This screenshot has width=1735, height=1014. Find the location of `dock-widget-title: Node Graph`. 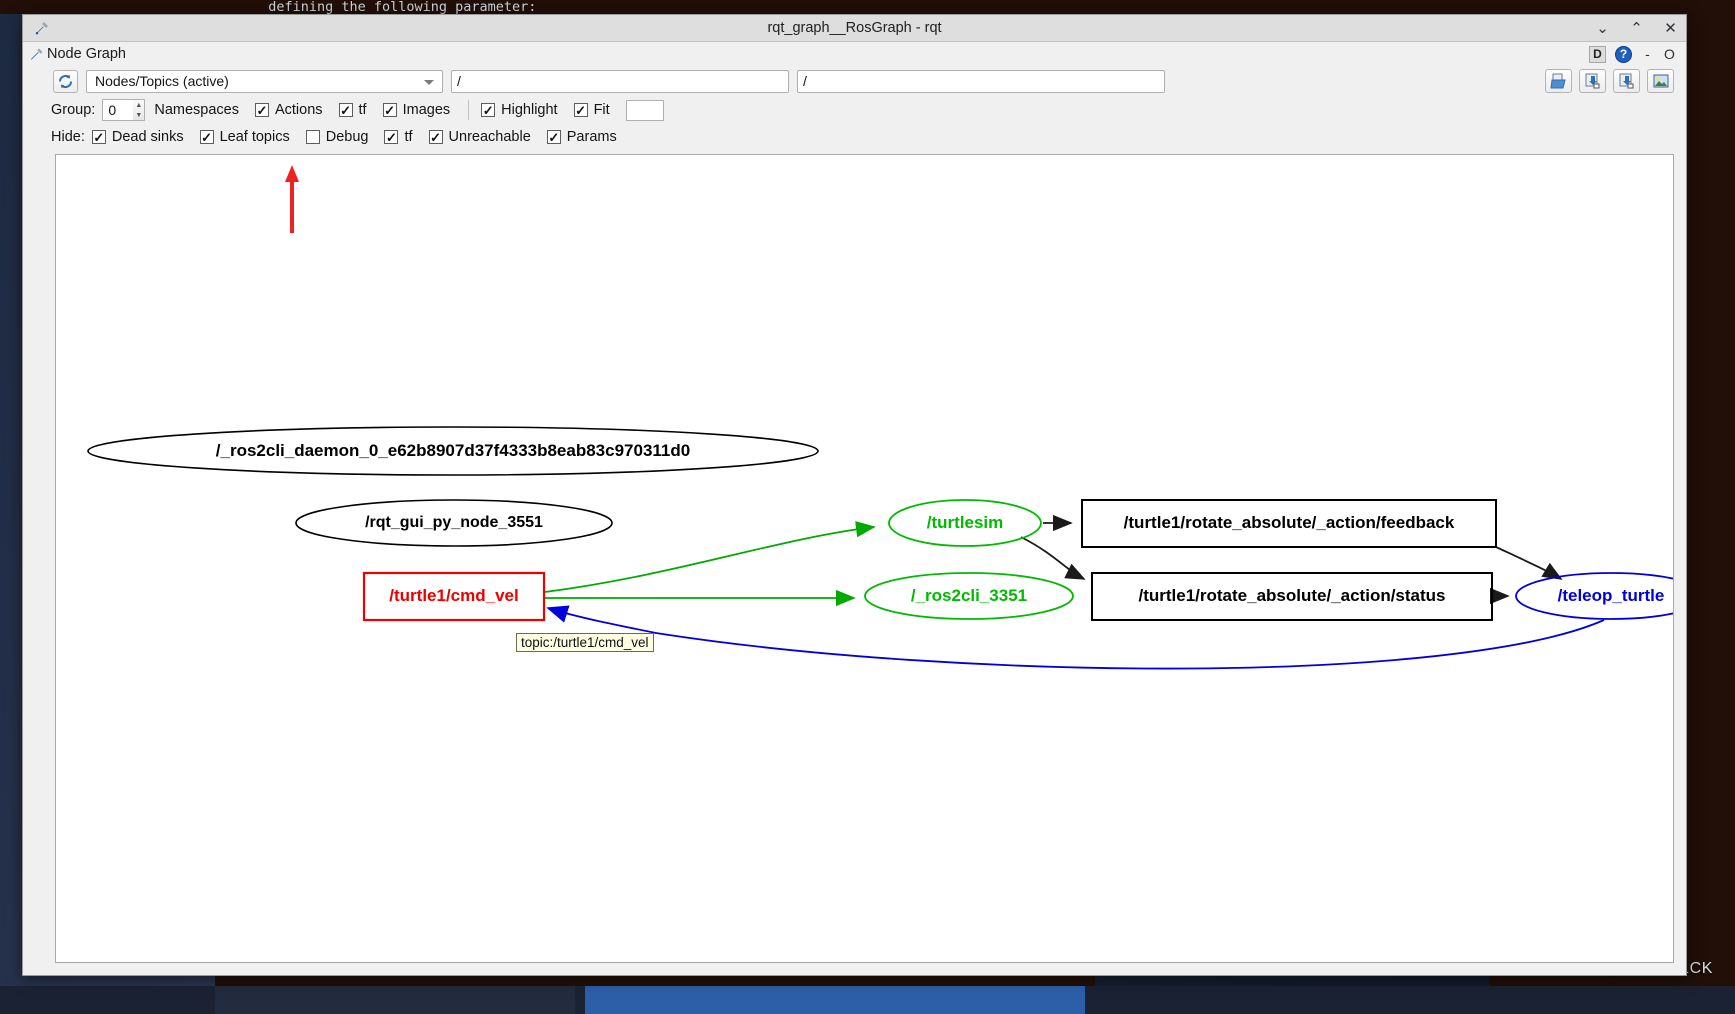

dock-widget-title: Node Graph is located at coordinates (86, 54).